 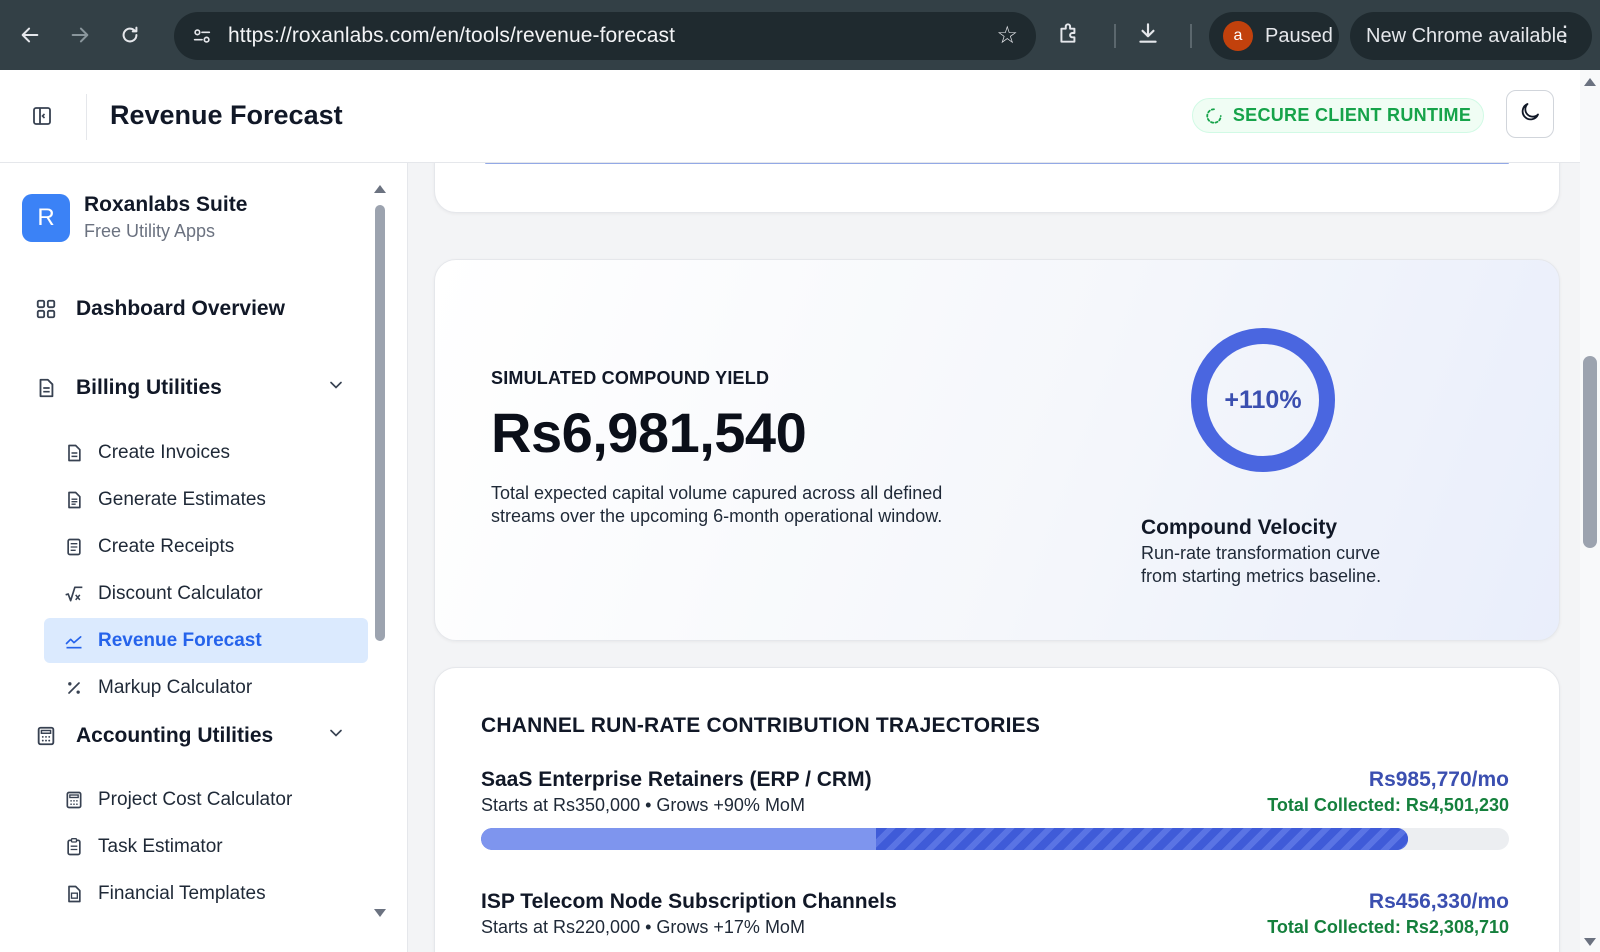 I want to click on brand-subtitle: Free Utility Apps, so click(x=150, y=231).